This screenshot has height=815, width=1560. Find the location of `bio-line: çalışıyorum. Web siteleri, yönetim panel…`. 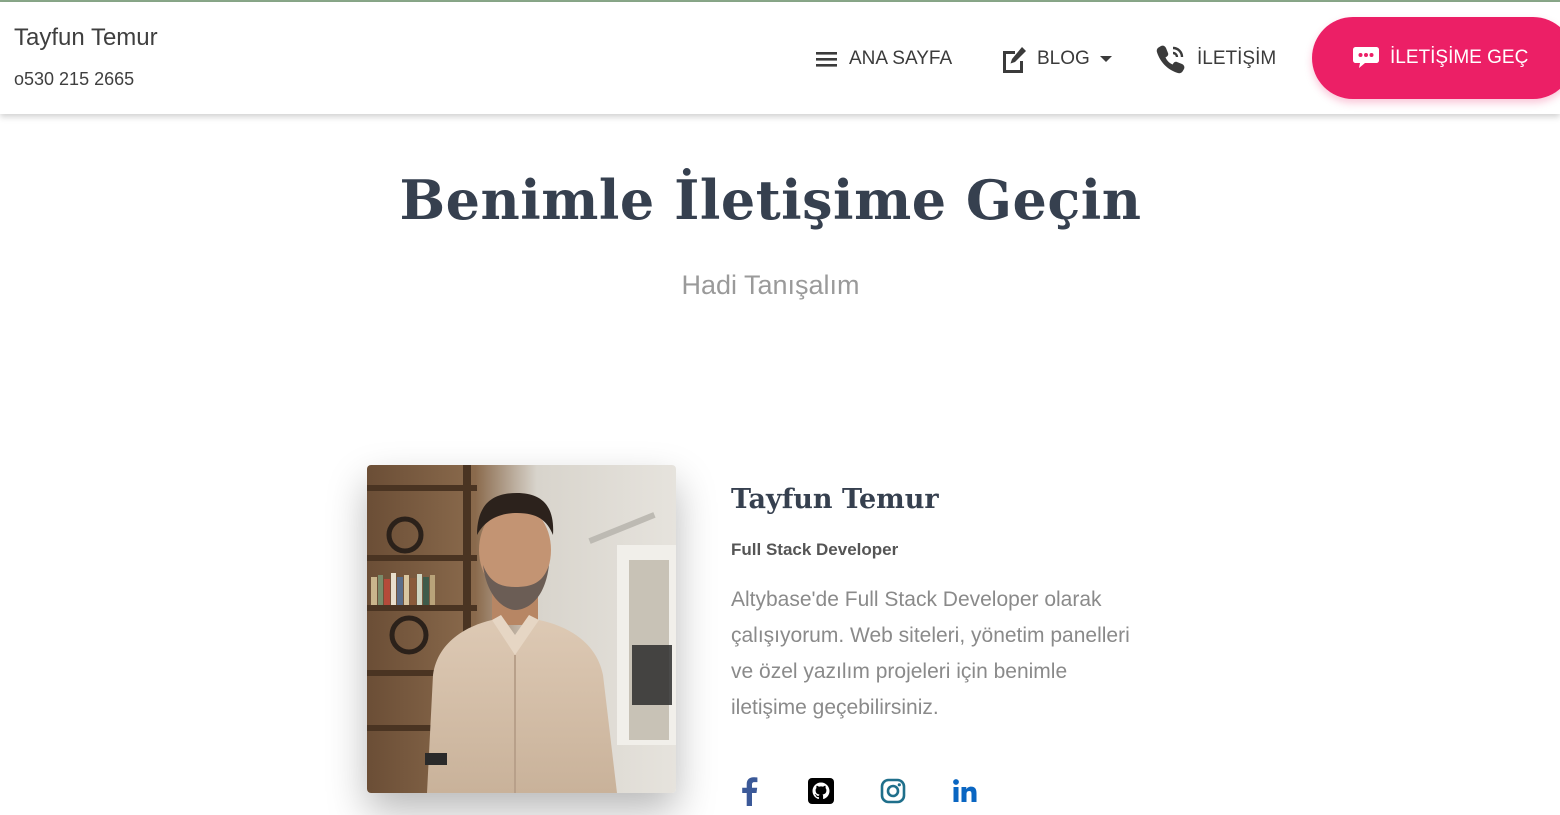

bio-line: çalışıyorum. Web siteleri, yönetim panel… is located at coordinates (930, 635).